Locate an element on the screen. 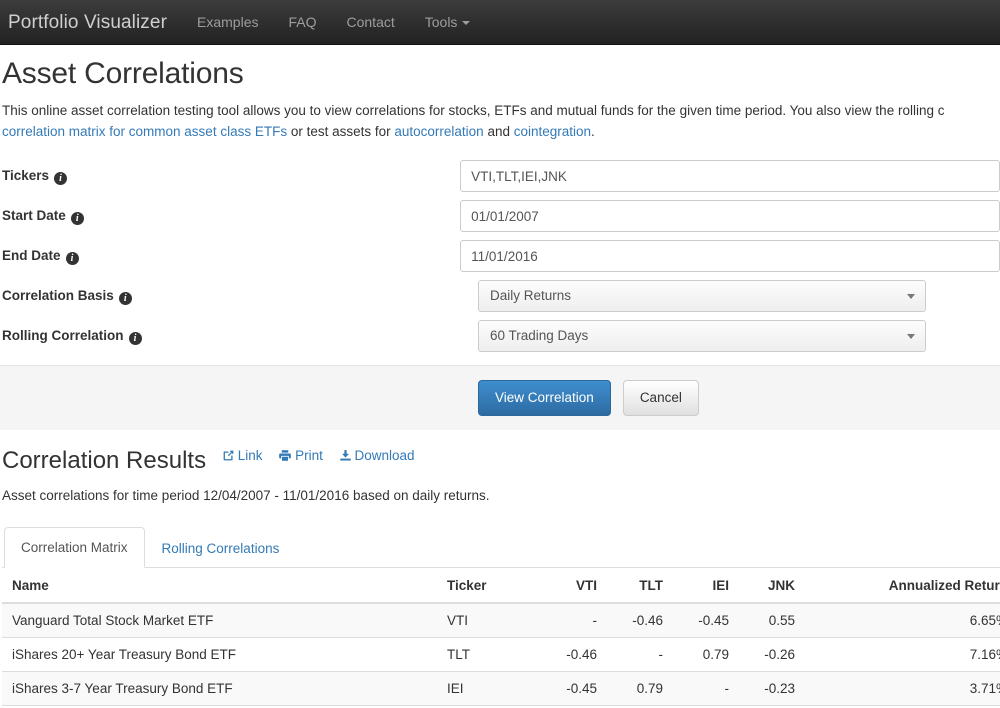 The height and width of the screenshot is (708, 1000). label-tickers: Tickers i is located at coordinates (231, 176).